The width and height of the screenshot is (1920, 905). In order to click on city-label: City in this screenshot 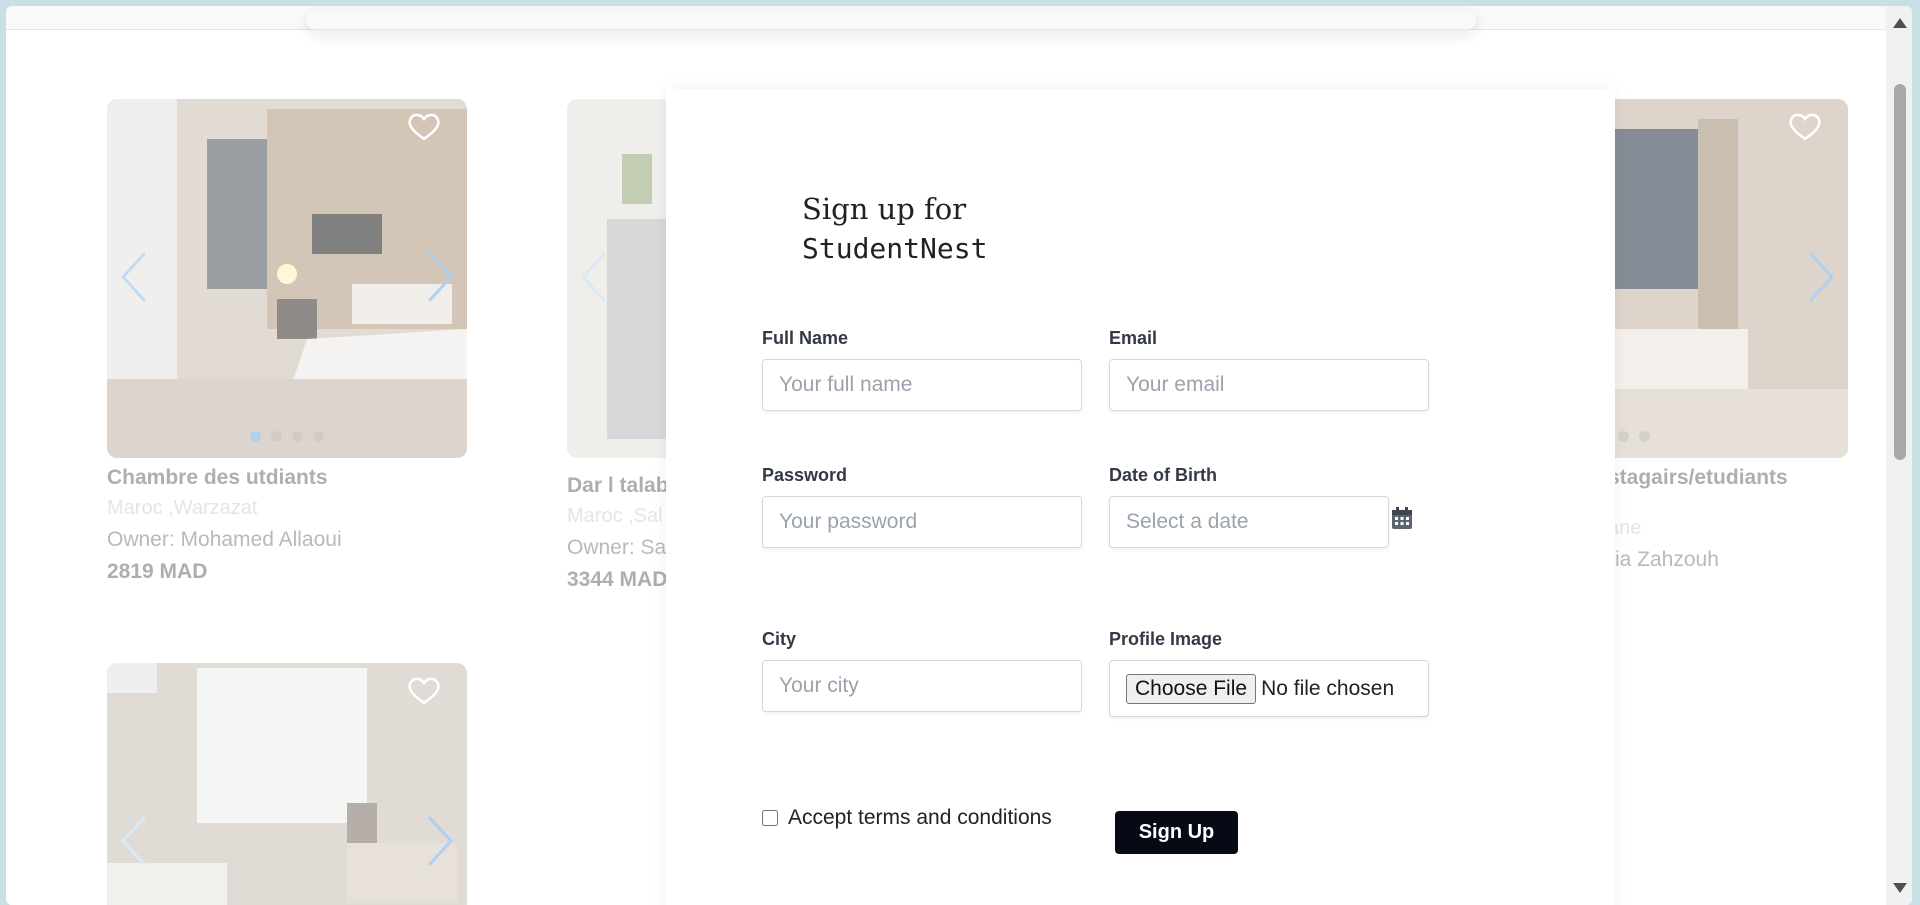, I will do `click(779, 639)`.